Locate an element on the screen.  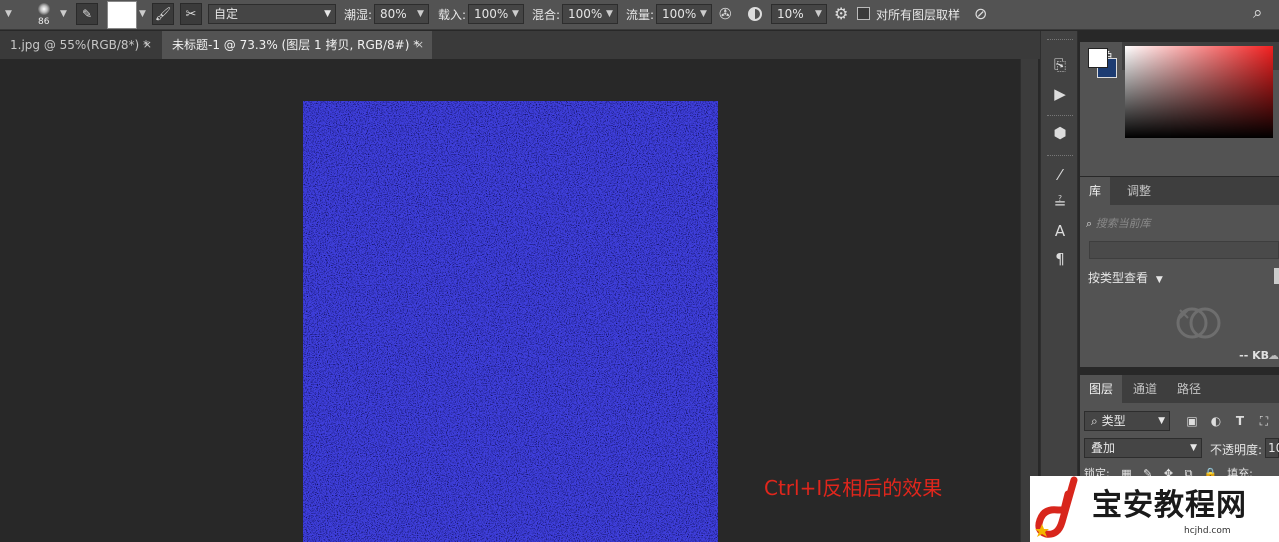
tab-document-1: 1.jpg @ 55%(RGB/8*) * × is located at coordinates (80, 45).